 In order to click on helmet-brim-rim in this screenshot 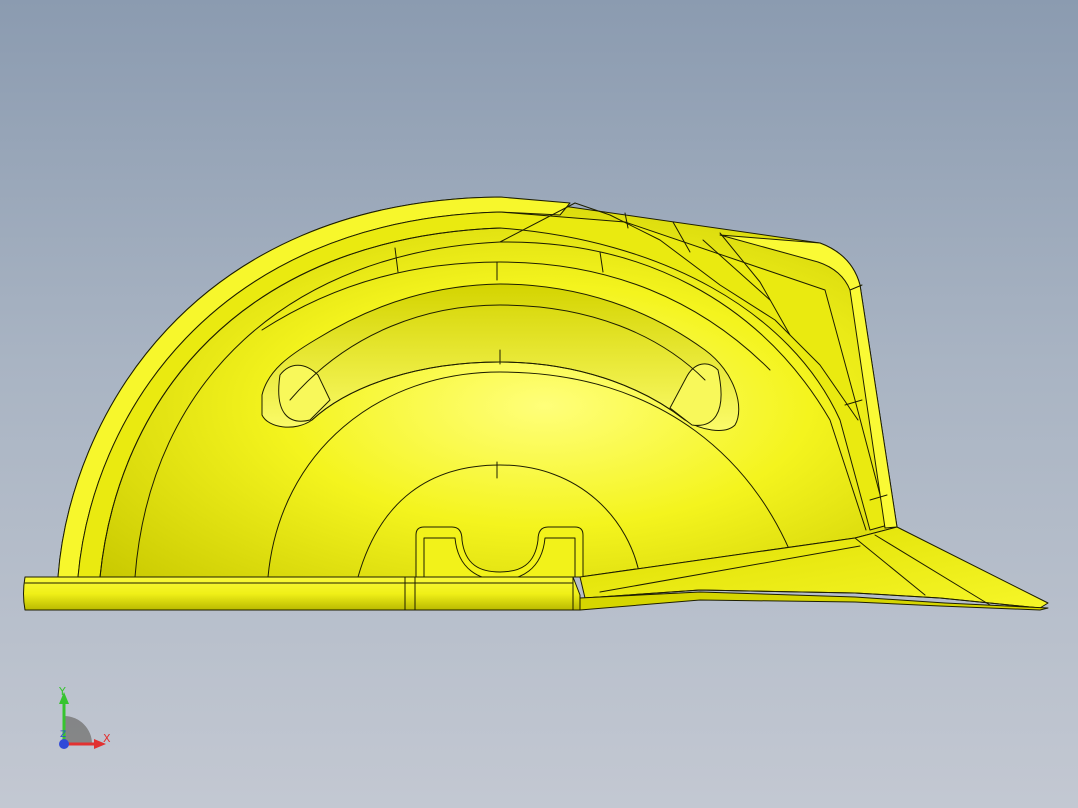, I will do `click(302, 593)`.